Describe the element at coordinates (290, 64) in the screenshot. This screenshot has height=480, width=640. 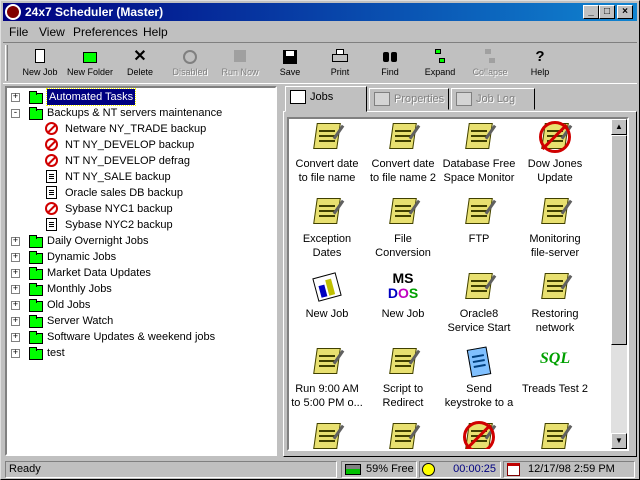
I see `save-button: Save` at that location.